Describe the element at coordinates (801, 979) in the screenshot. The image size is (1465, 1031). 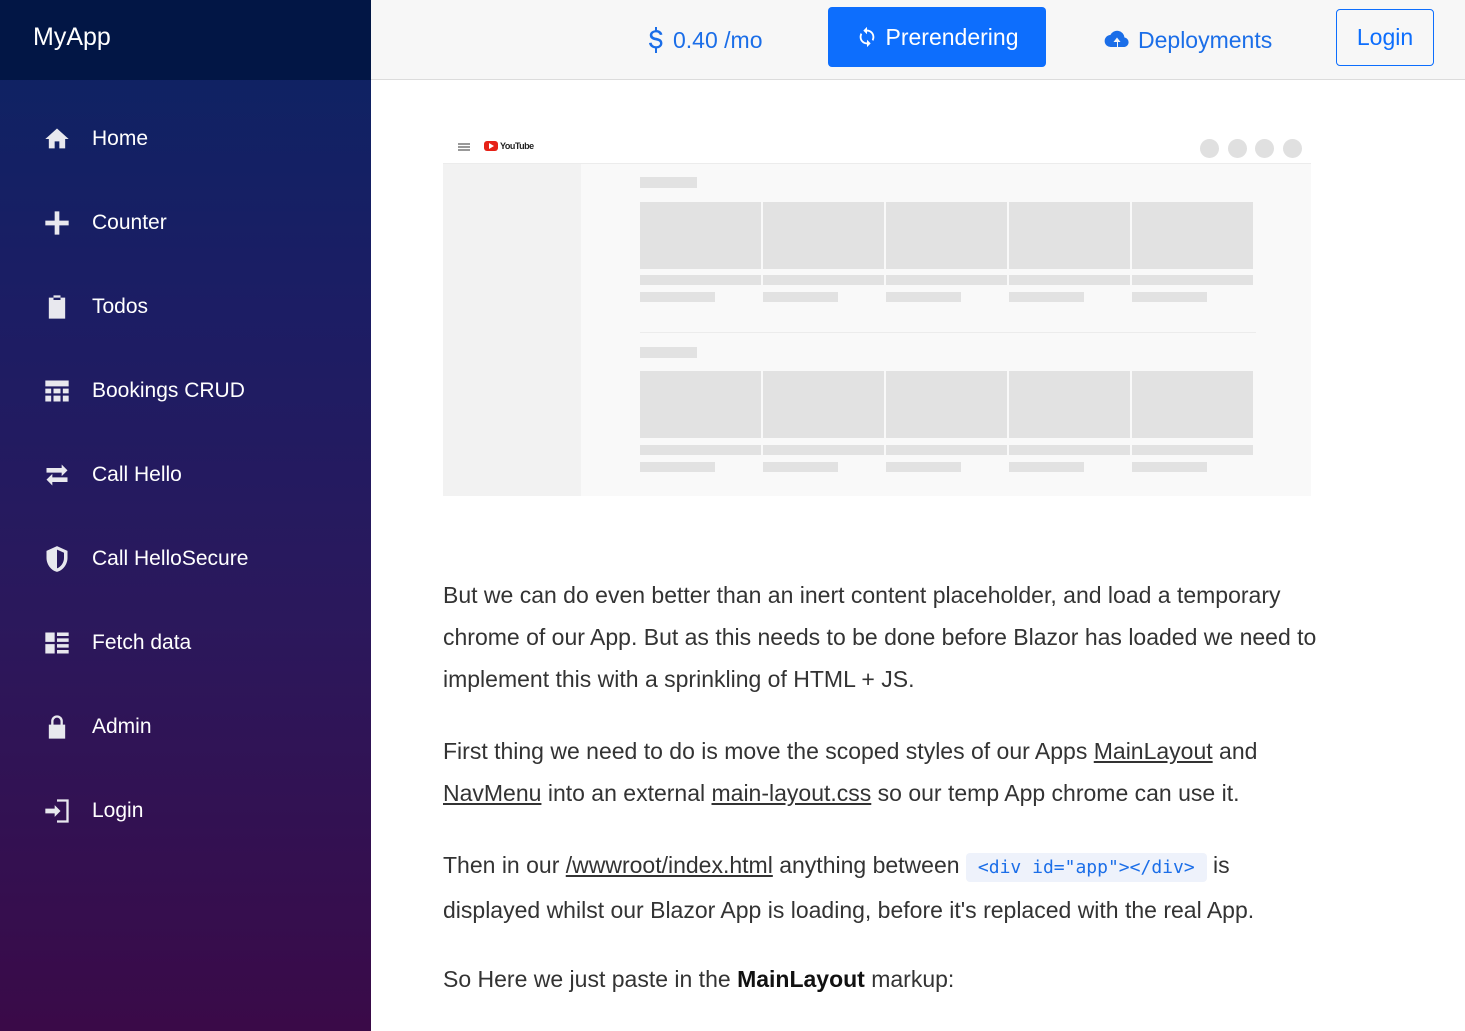
I see `mainlayout-strong: MainLayout` at that location.